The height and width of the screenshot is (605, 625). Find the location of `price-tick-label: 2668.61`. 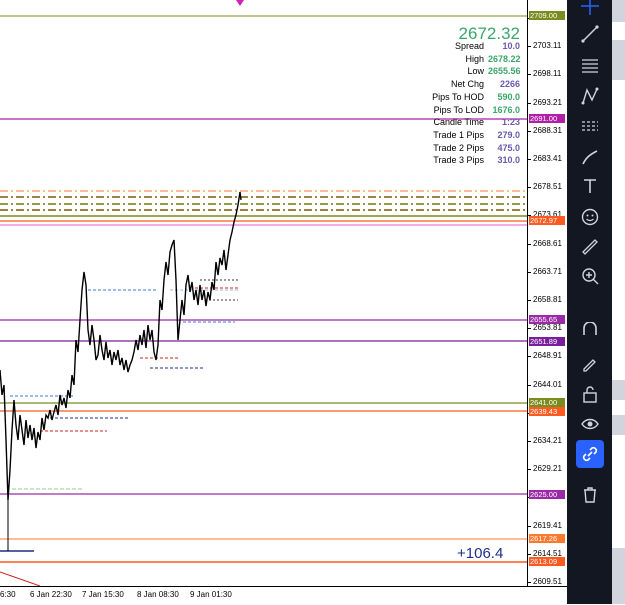

price-tick-label: 2668.61 is located at coordinates (547, 243).